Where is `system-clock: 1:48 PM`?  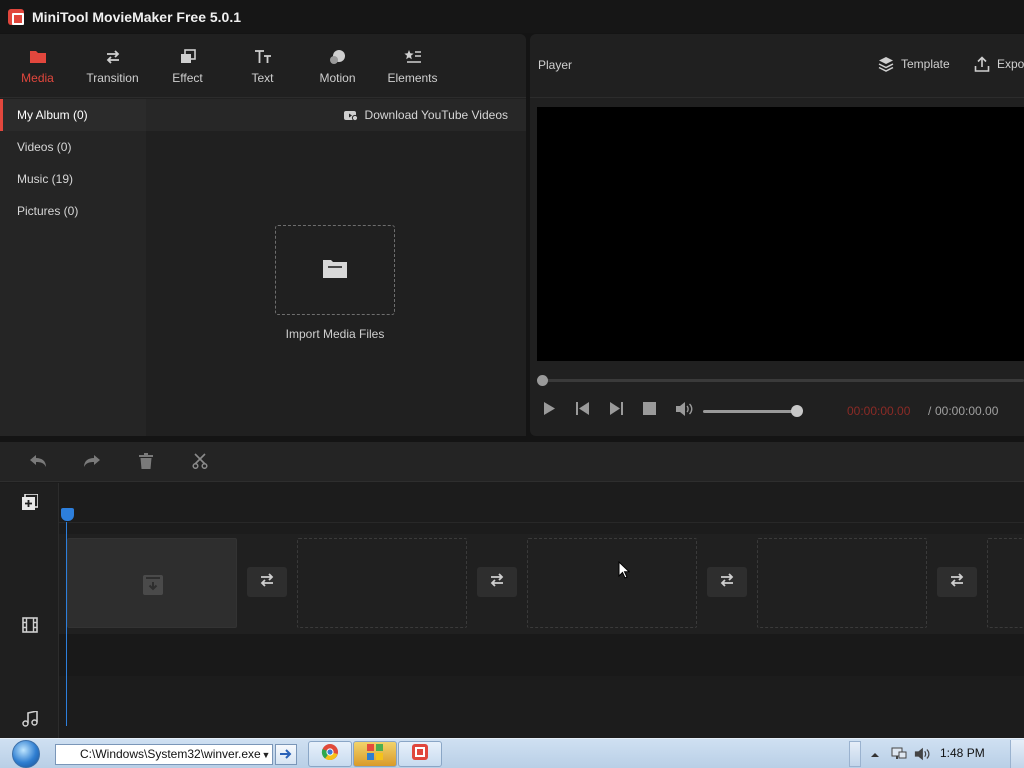
system-clock: 1:48 PM is located at coordinates (962, 753).